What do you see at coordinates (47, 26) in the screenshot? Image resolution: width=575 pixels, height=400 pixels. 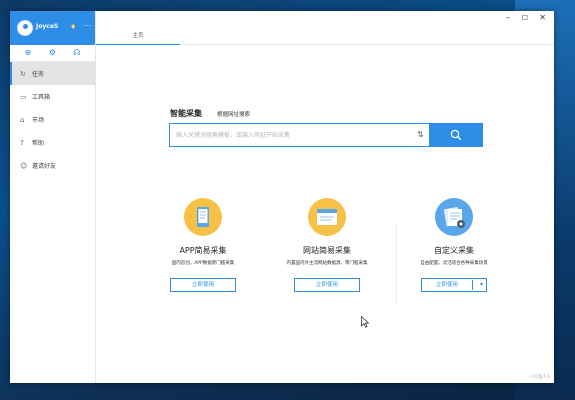 I see `user-name: JoyceS` at bounding box center [47, 26].